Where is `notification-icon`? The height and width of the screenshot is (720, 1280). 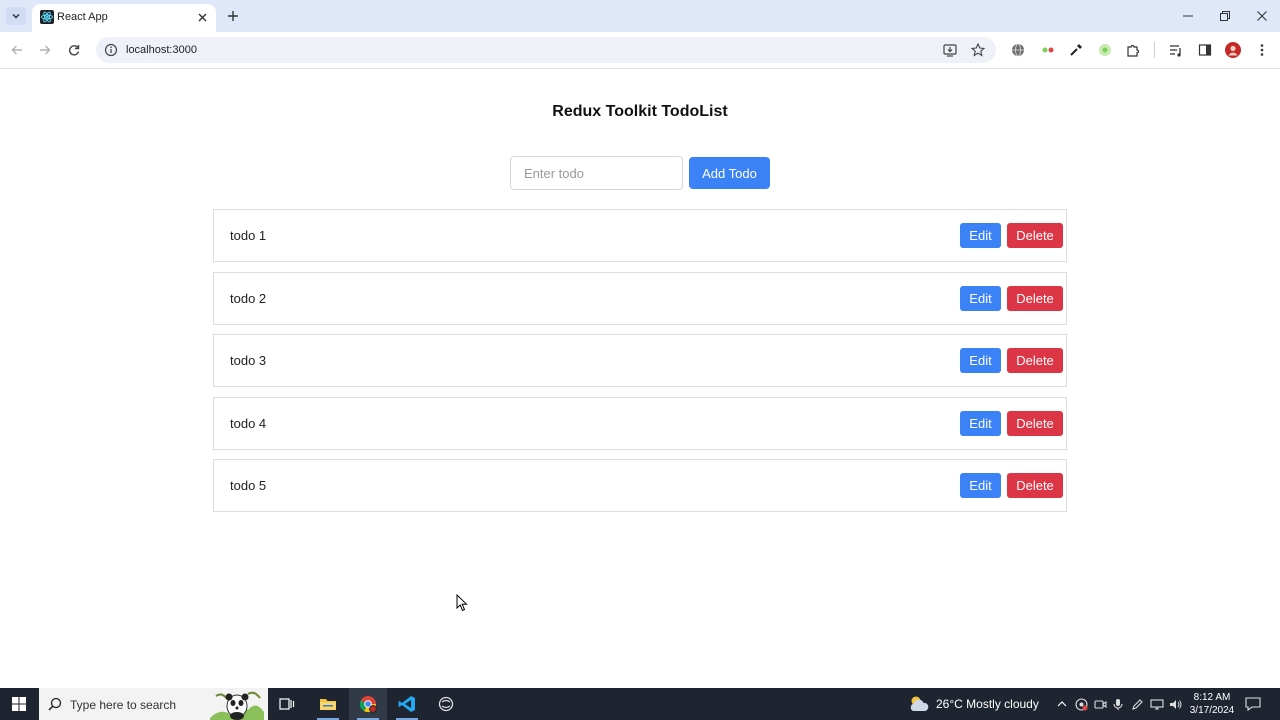
notification-icon is located at coordinates (1253, 704).